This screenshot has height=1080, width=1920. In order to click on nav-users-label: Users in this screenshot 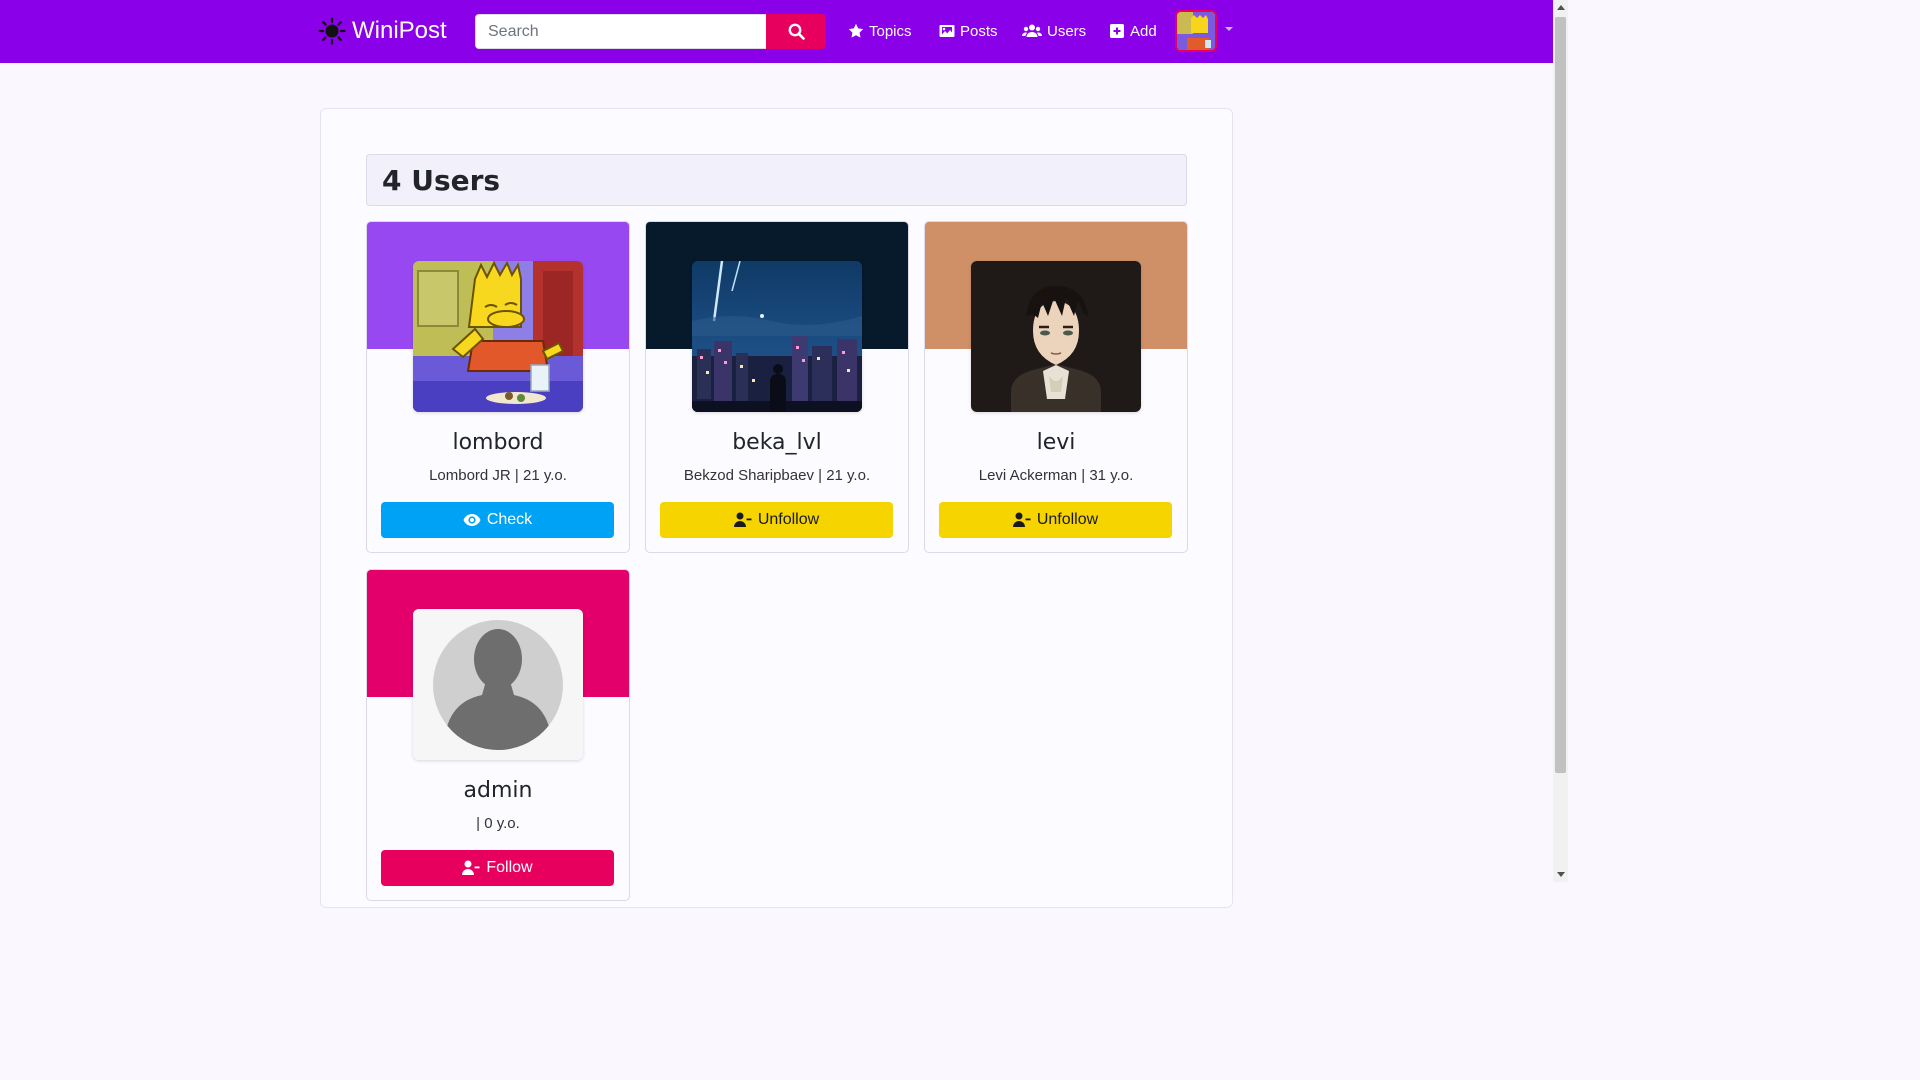, I will do `click(1067, 31)`.